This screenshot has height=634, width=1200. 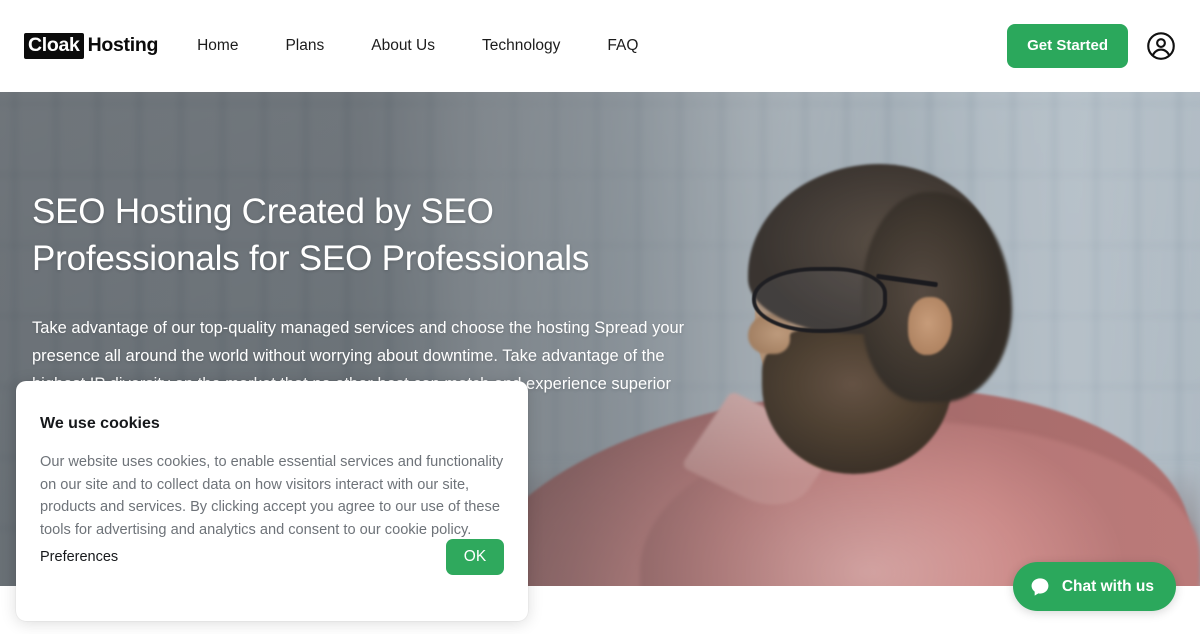 I want to click on account-circle-icon, so click(x=1161, y=46).